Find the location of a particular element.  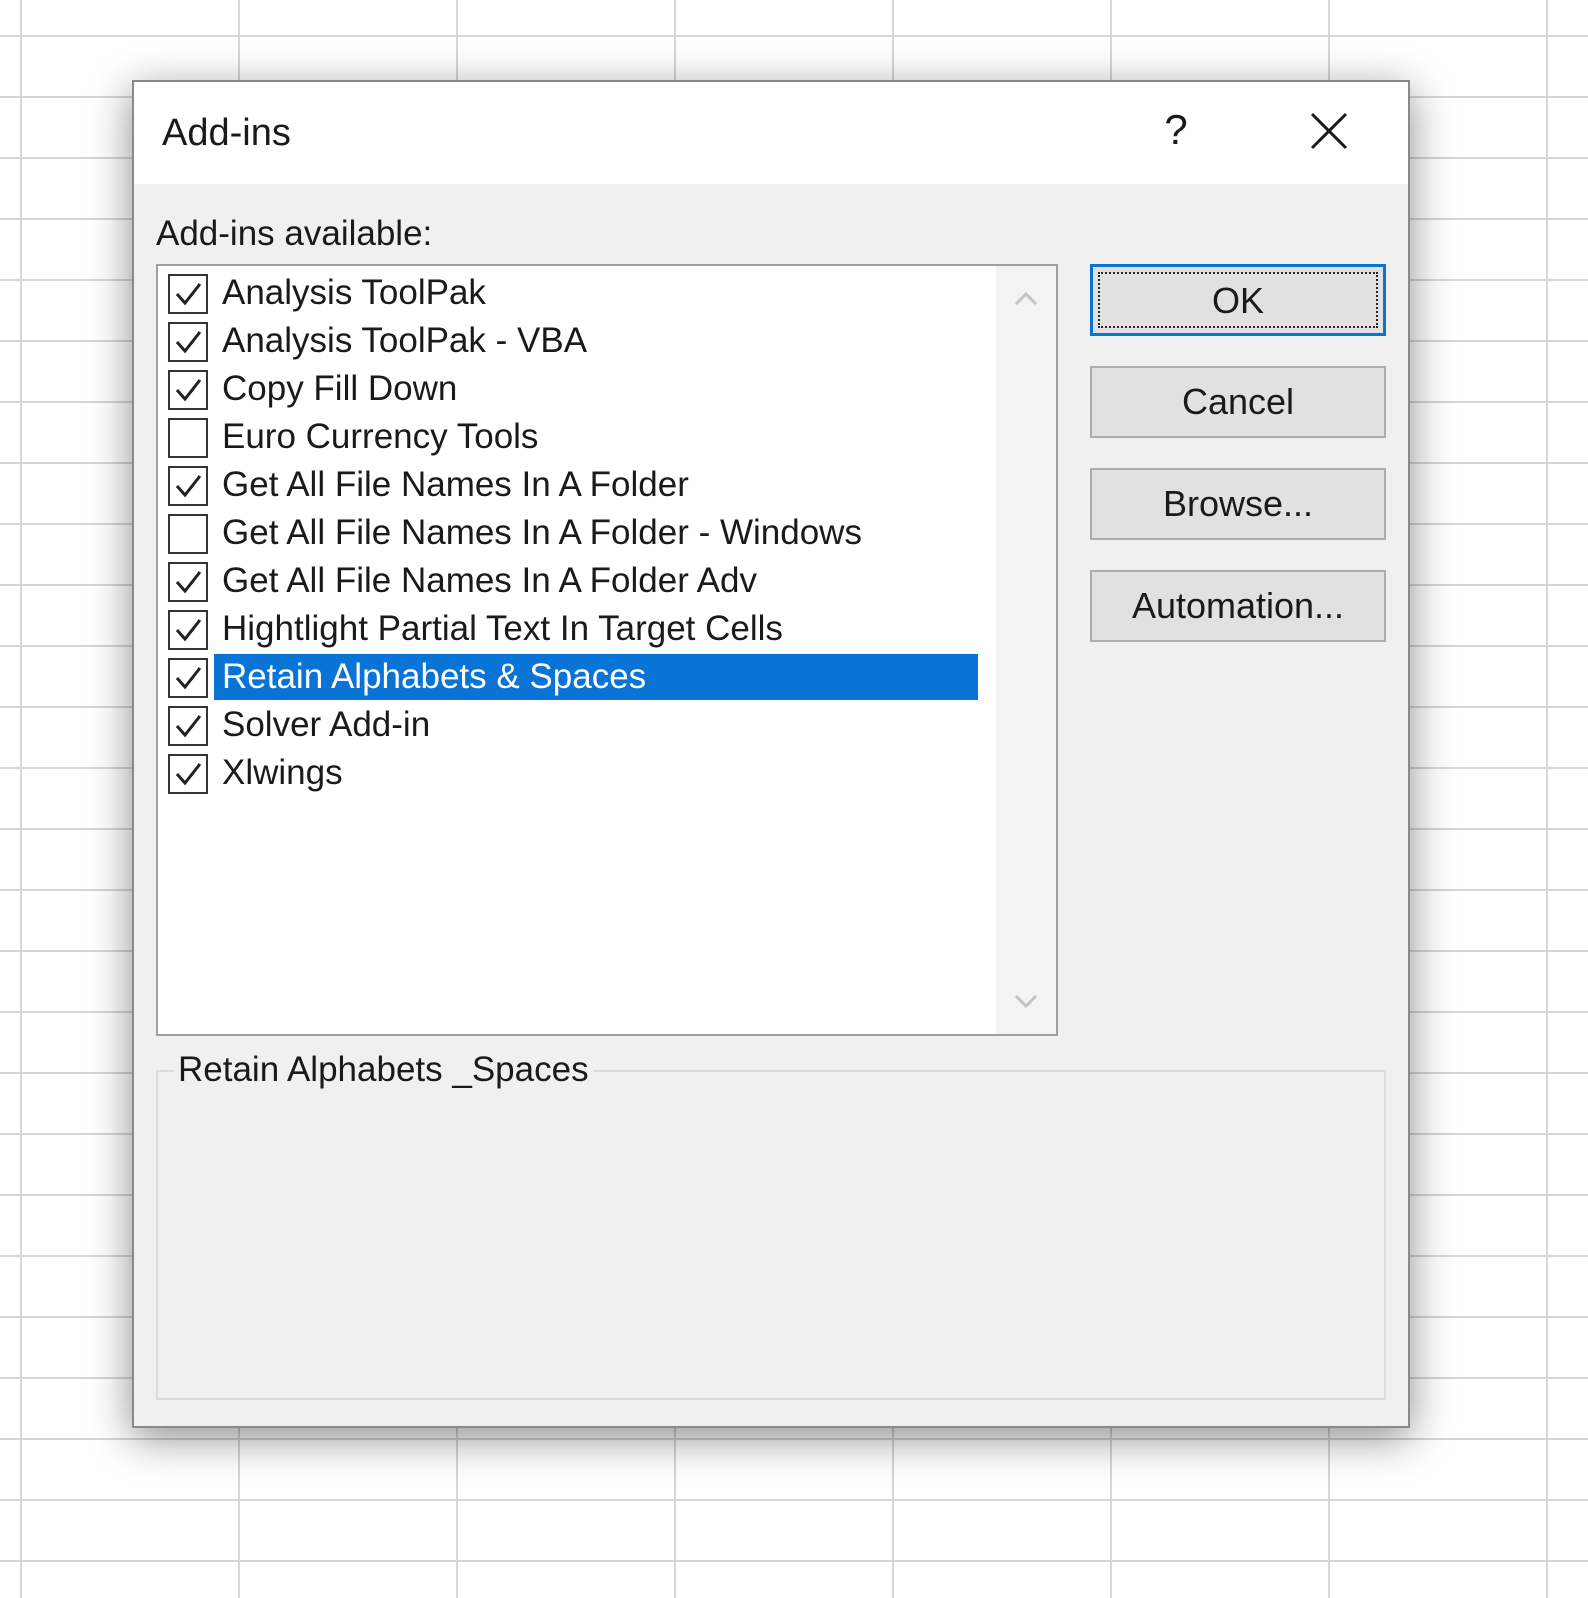

list-item: Retain Alphabets & Spaces is located at coordinates (577, 678).